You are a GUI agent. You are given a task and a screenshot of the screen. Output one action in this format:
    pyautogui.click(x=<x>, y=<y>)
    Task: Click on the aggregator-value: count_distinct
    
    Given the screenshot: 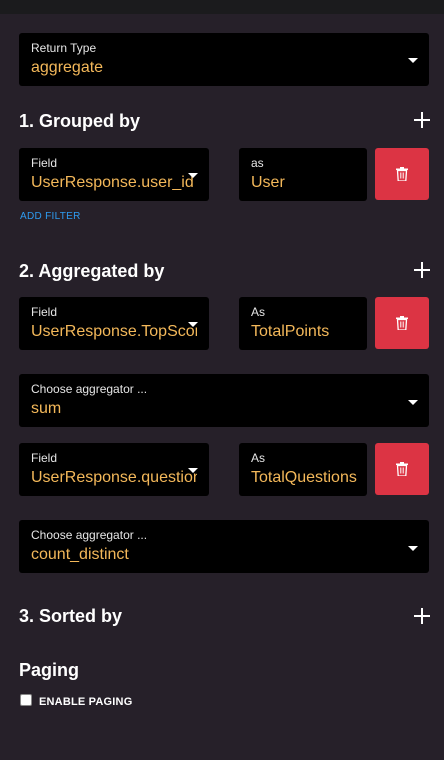 What is the action you would take?
    pyautogui.click(x=80, y=554)
    